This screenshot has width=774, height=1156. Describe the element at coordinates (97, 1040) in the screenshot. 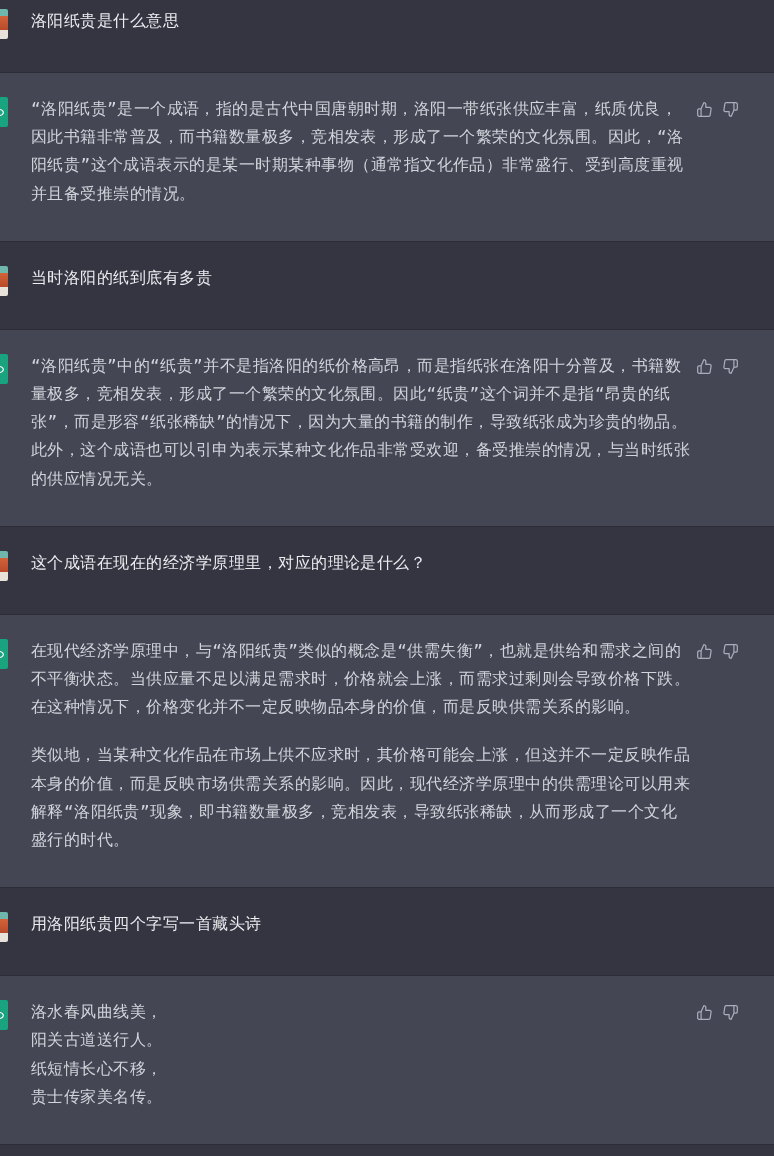

I see `message-text: 阳关古道送行人。` at that location.